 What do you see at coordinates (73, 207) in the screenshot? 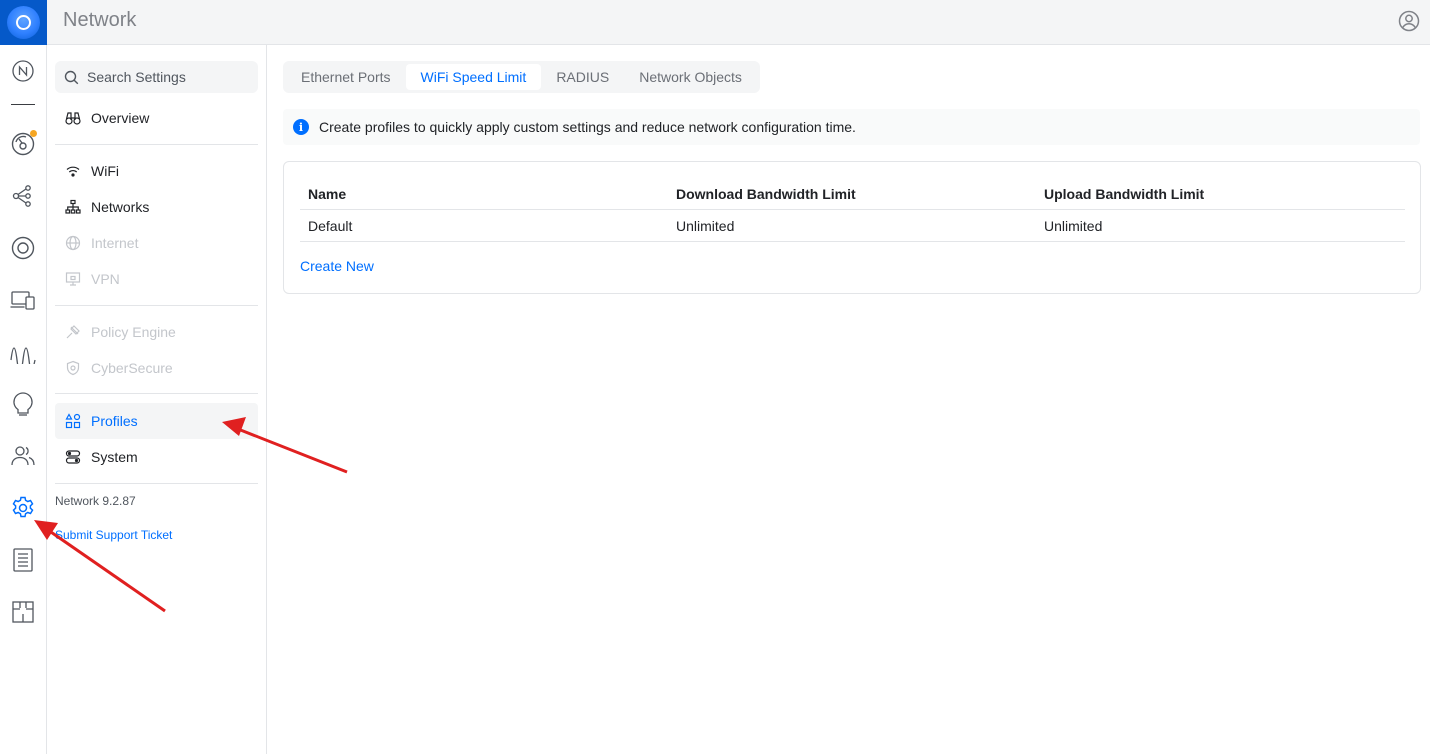
I see `network-tree-icon` at bounding box center [73, 207].